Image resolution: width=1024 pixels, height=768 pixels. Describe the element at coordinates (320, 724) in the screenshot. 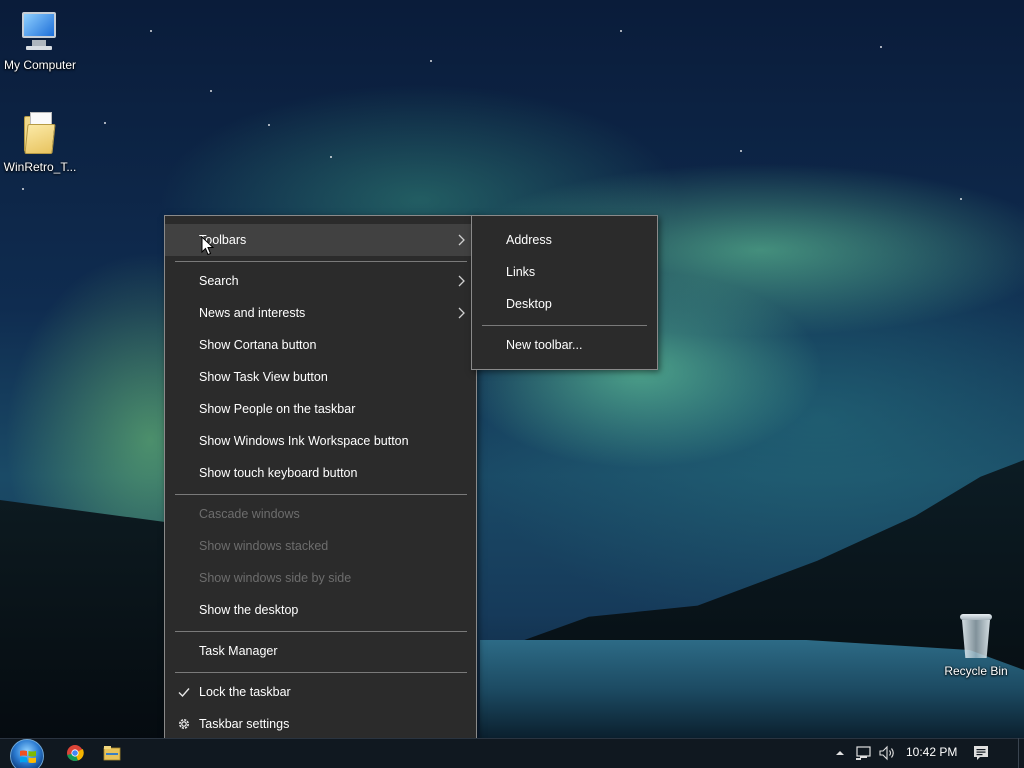

I see `menu-item-taskbar-settings: Taskbar settings` at that location.